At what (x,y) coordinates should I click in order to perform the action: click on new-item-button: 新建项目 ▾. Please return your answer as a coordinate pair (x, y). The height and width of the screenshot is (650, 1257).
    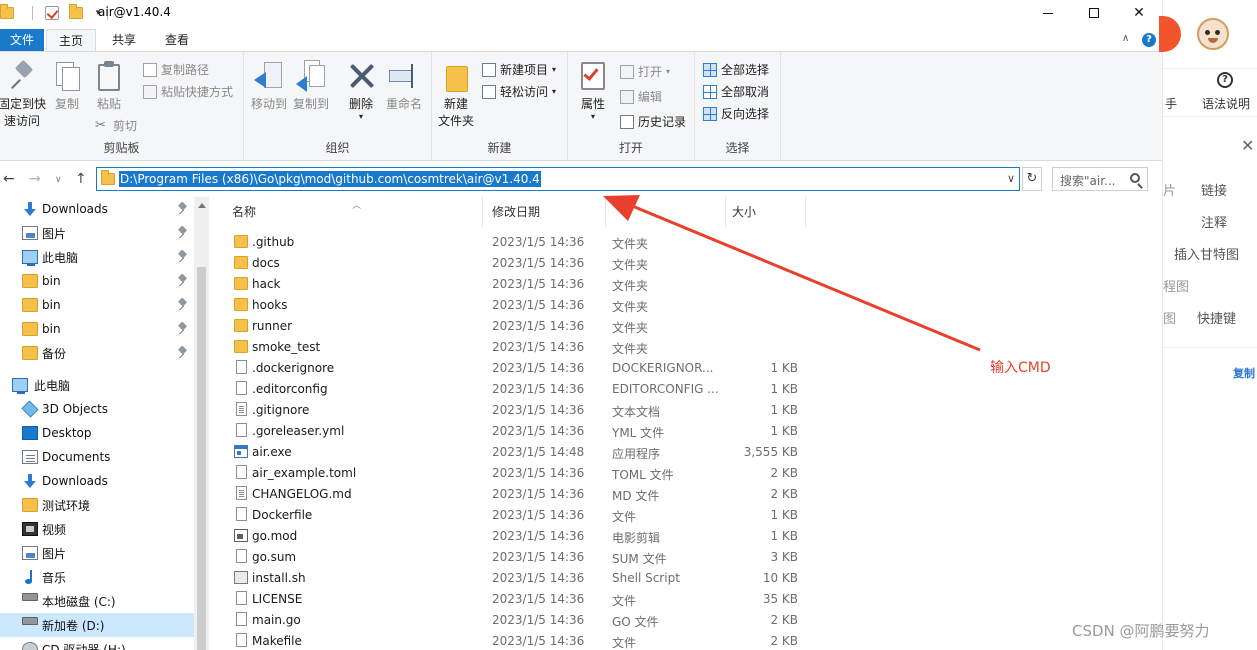
    Looking at the image, I should click on (519, 70).